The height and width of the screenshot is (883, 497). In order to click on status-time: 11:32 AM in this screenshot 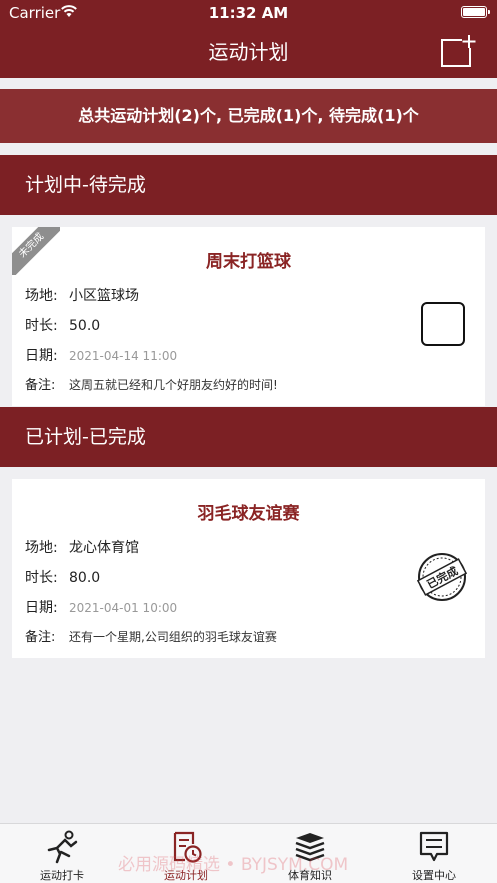, I will do `click(248, 13)`.